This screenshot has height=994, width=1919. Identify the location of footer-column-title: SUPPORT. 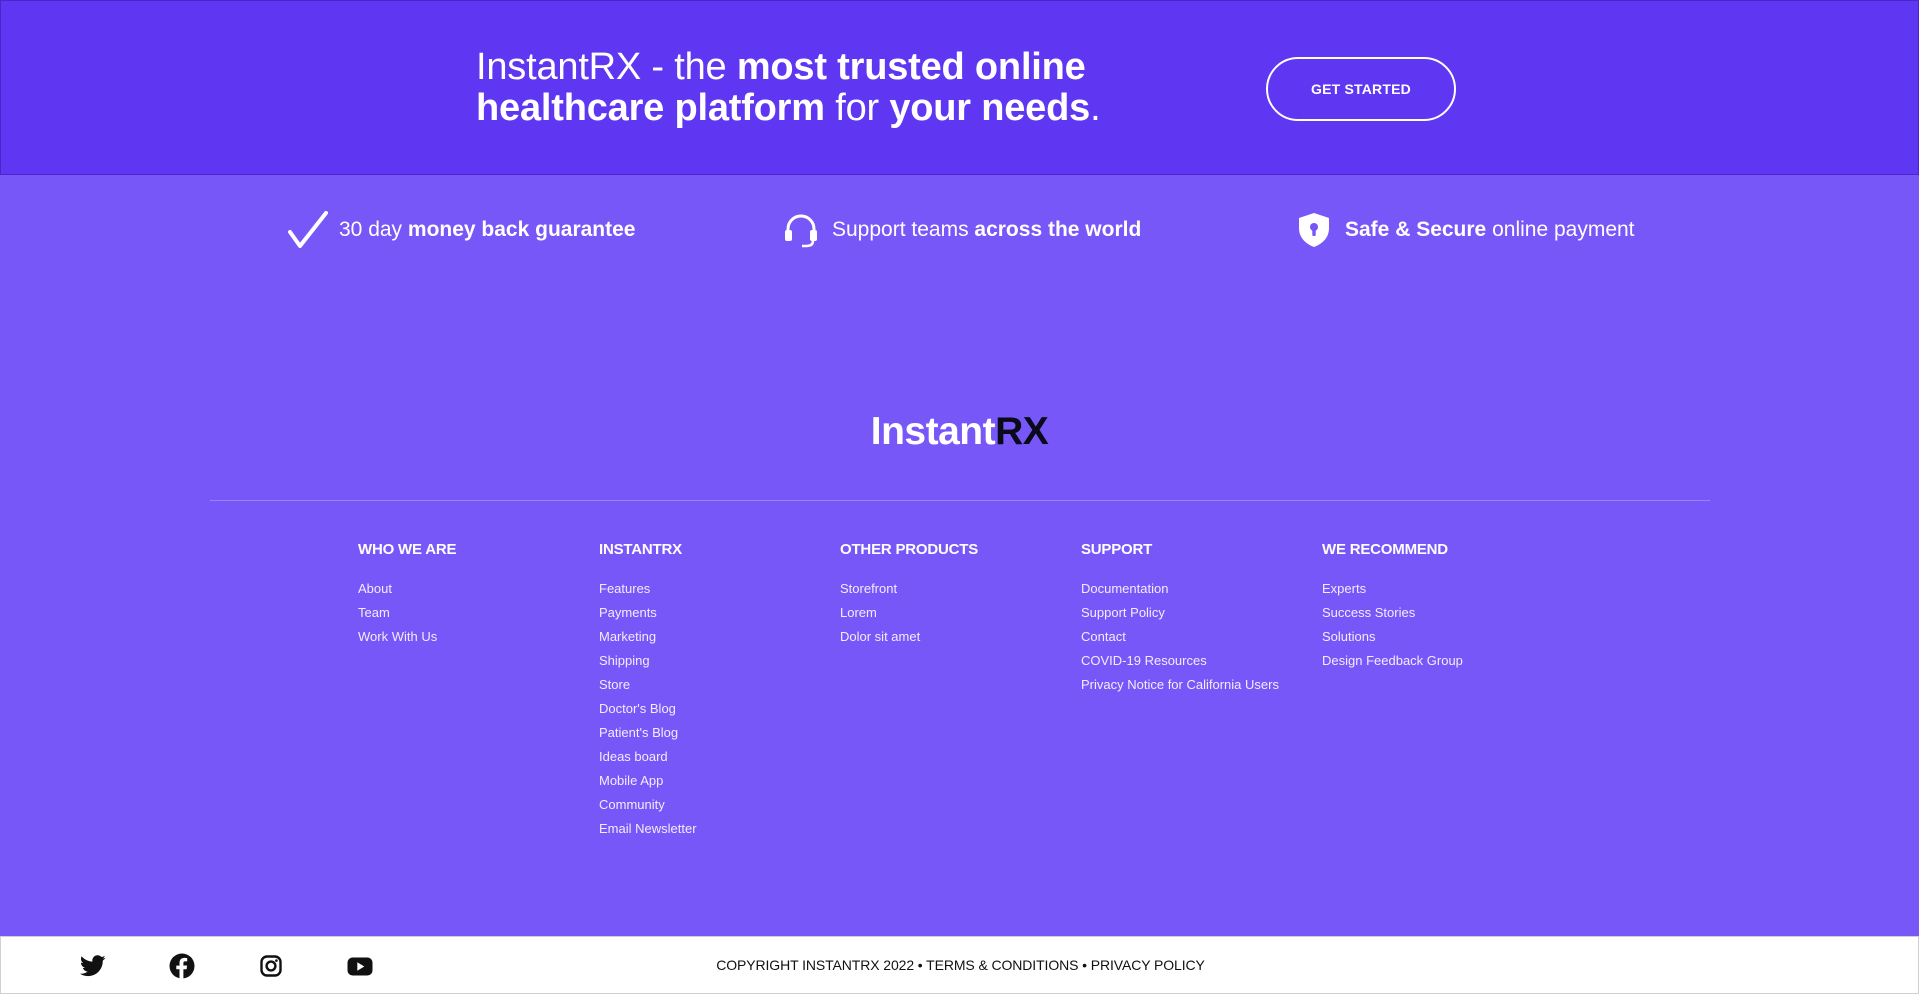
(1117, 549).